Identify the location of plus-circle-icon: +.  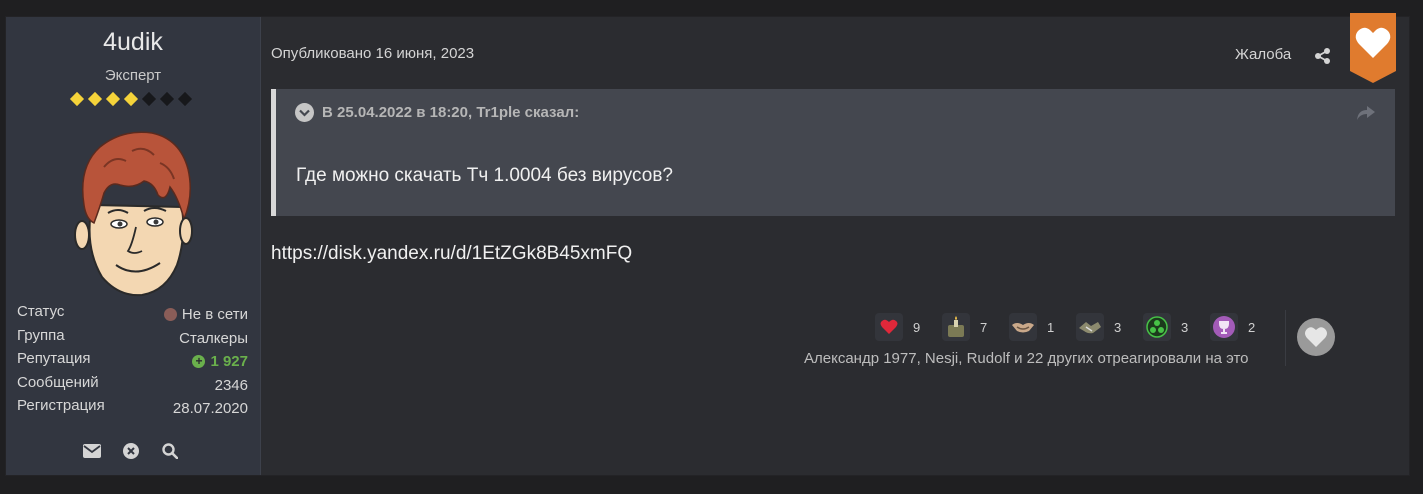
(199, 362).